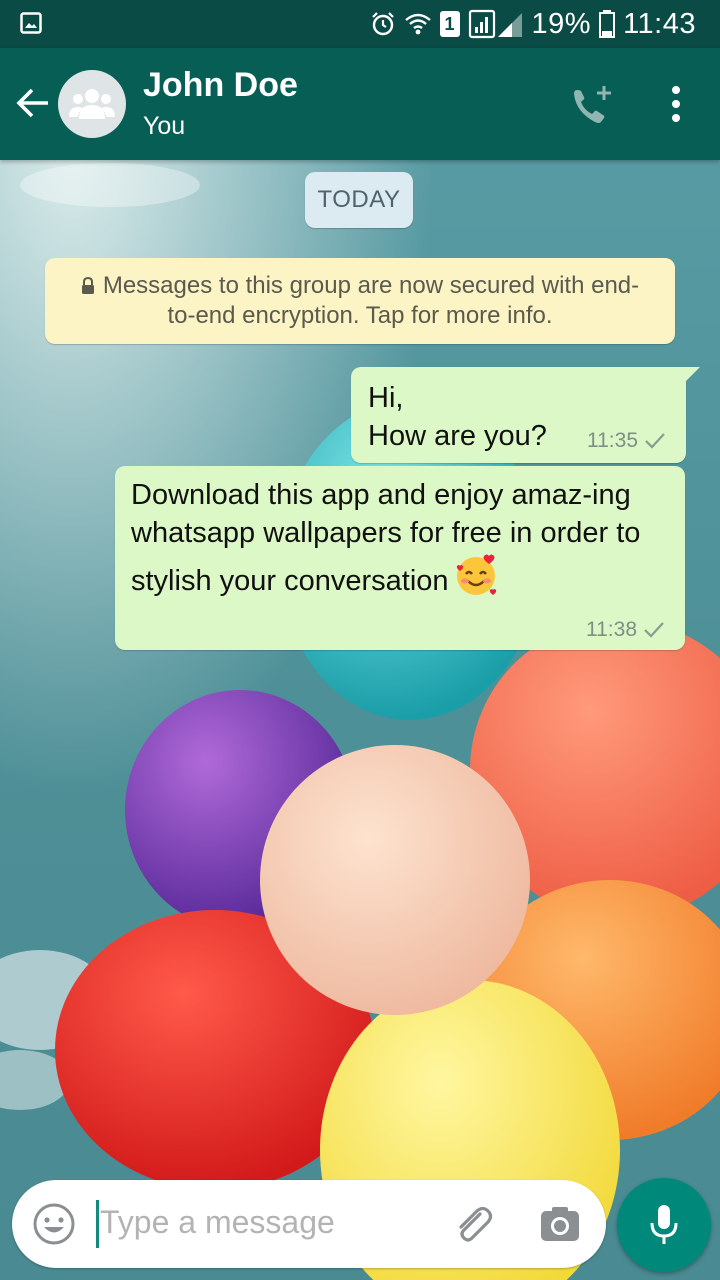 This screenshot has width=720, height=1280. I want to click on contact-name: John Doe, so click(220, 85).